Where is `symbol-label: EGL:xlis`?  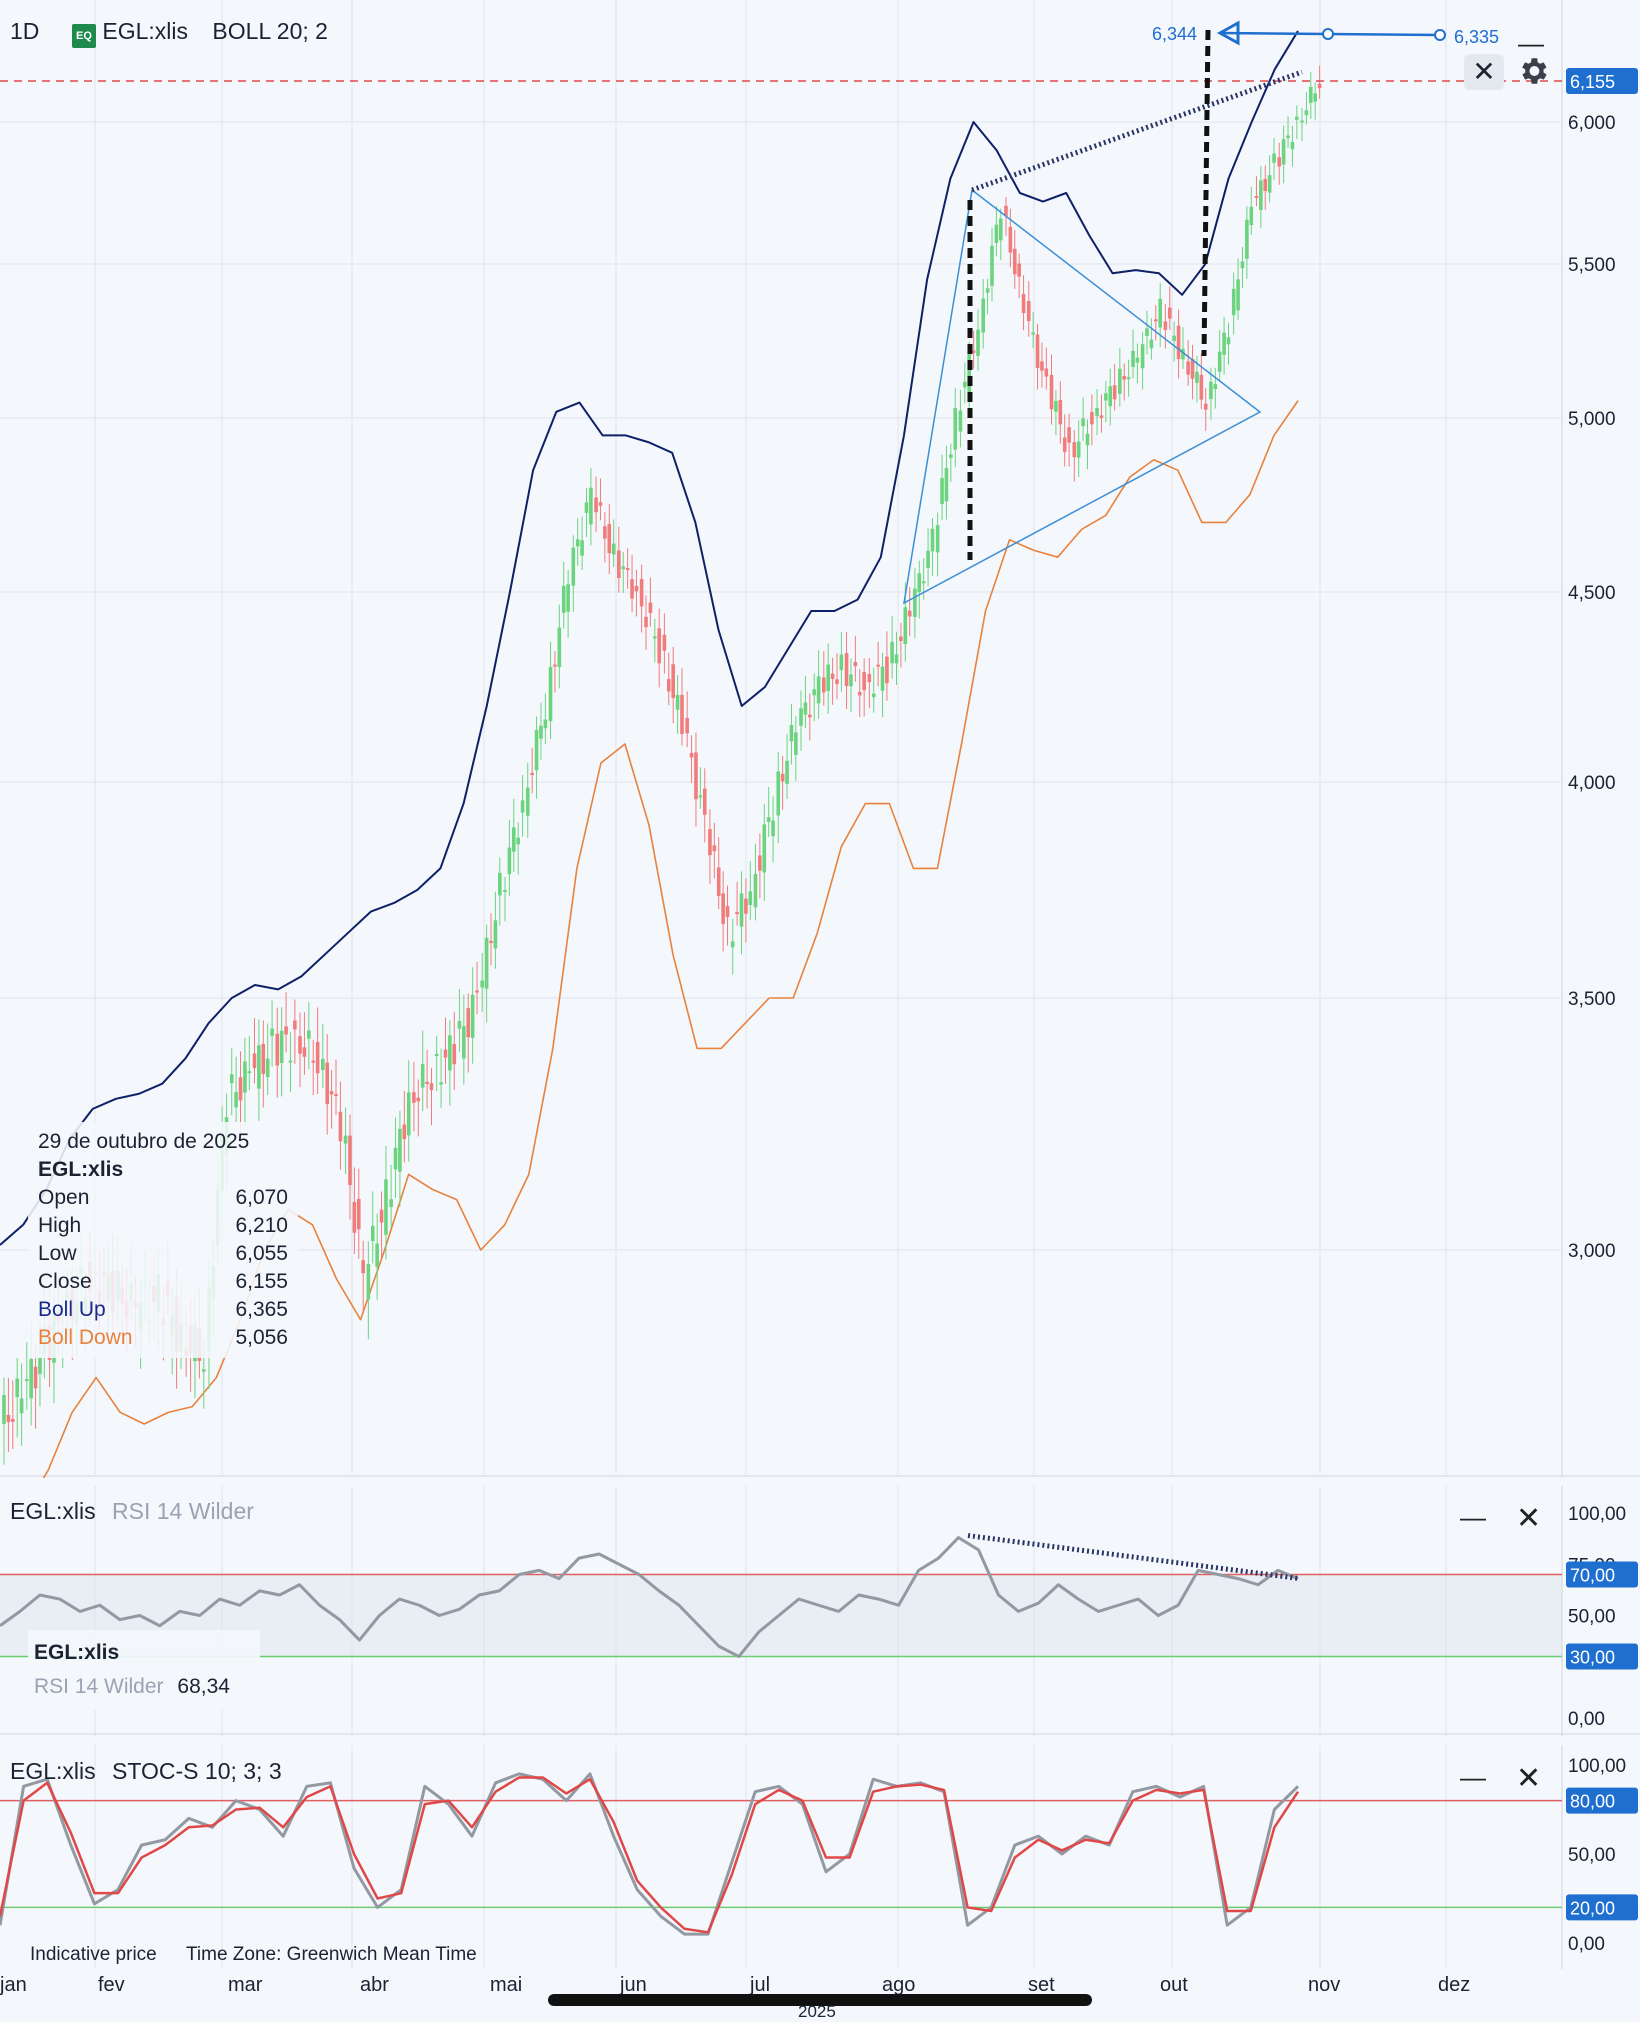
symbol-label: EGL:xlis is located at coordinates (145, 31).